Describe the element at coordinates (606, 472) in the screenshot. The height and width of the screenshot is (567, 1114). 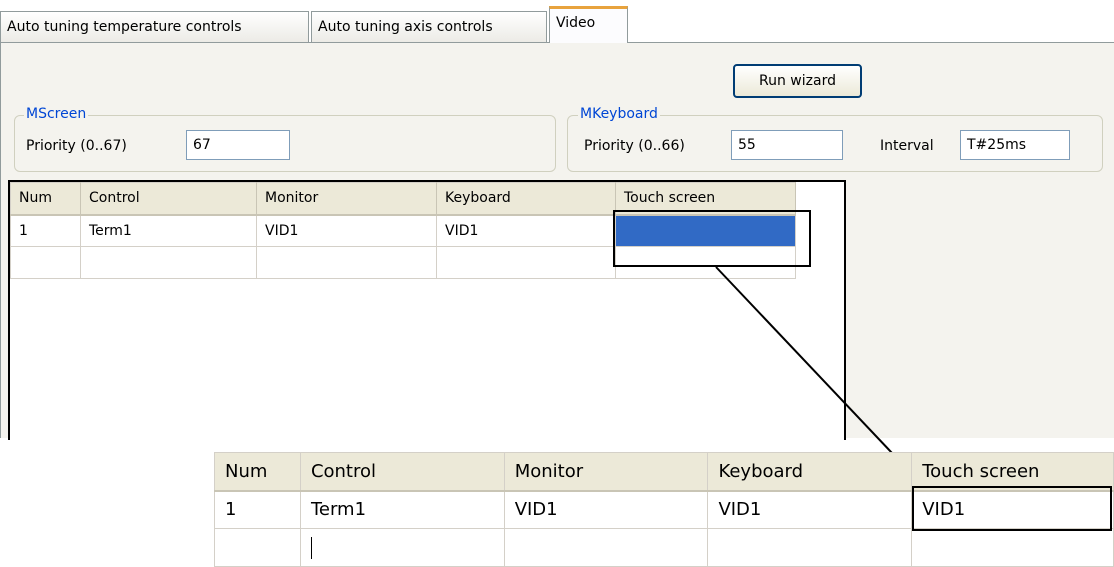
I see `zoom-column-header-monitor: Monitor` at that location.